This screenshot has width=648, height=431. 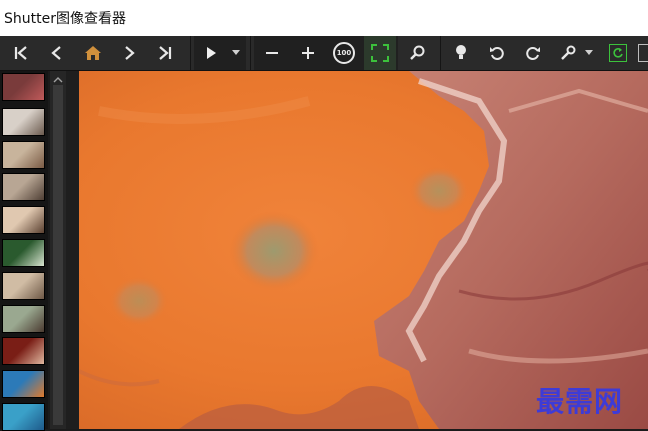 I want to click on magnifier-icon, so click(x=417, y=52).